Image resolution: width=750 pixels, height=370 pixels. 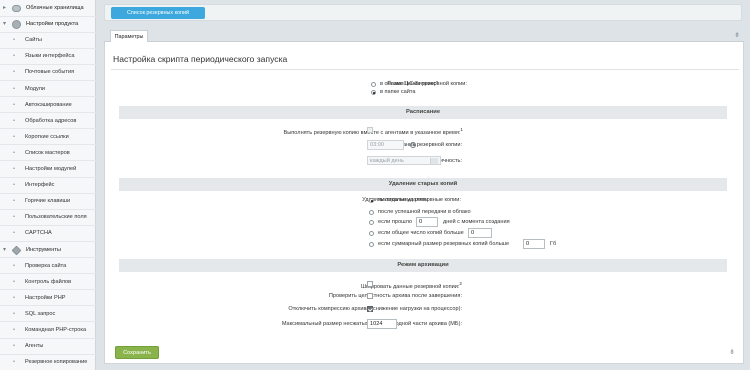 What do you see at coordinates (403, 200) in the screenshot?
I see `cleanup-never-label: никогда не удалять` at bounding box center [403, 200].